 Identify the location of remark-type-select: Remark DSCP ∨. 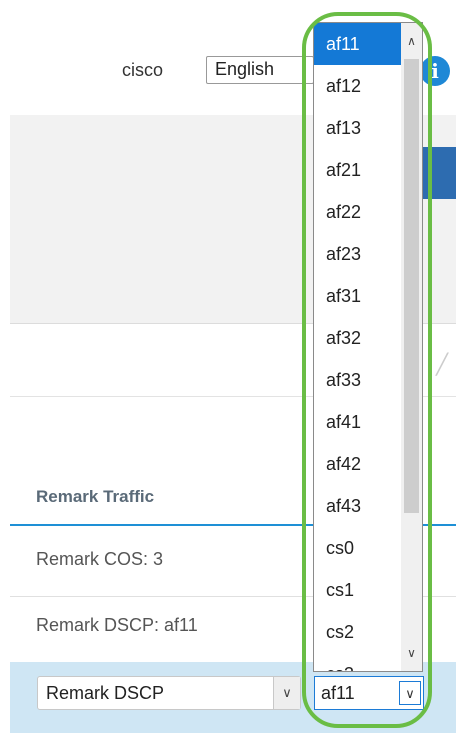
(169, 693).